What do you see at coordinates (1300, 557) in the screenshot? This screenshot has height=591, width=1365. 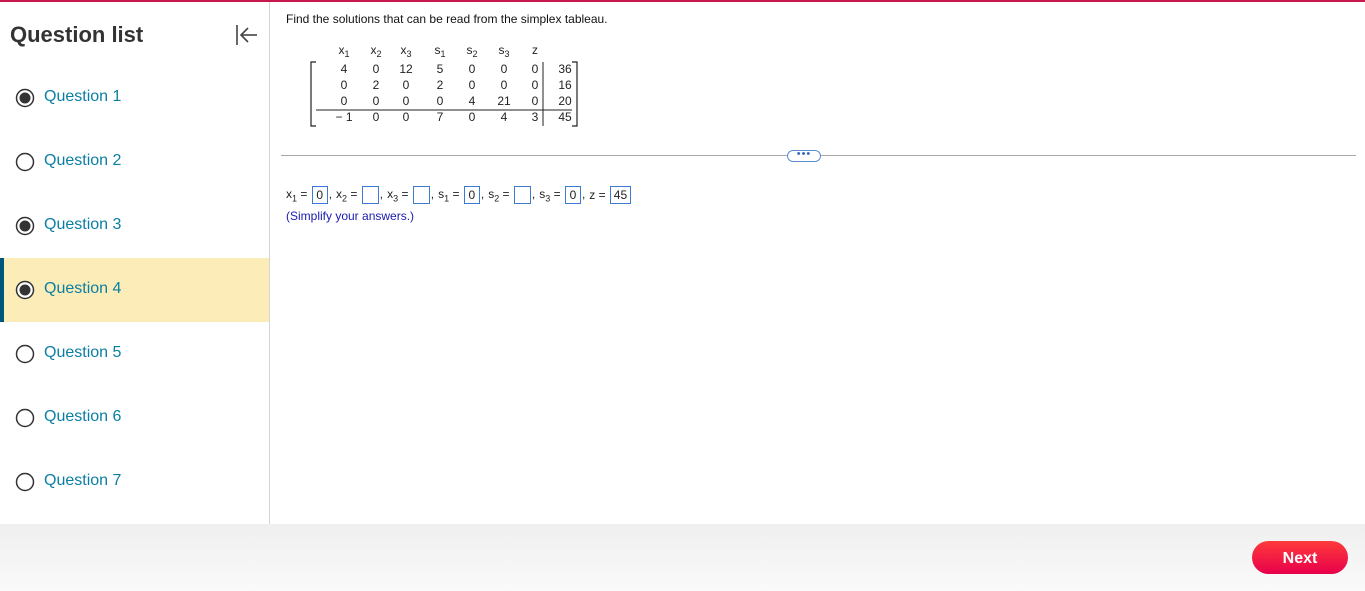 I see `next-button: Next` at bounding box center [1300, 557].